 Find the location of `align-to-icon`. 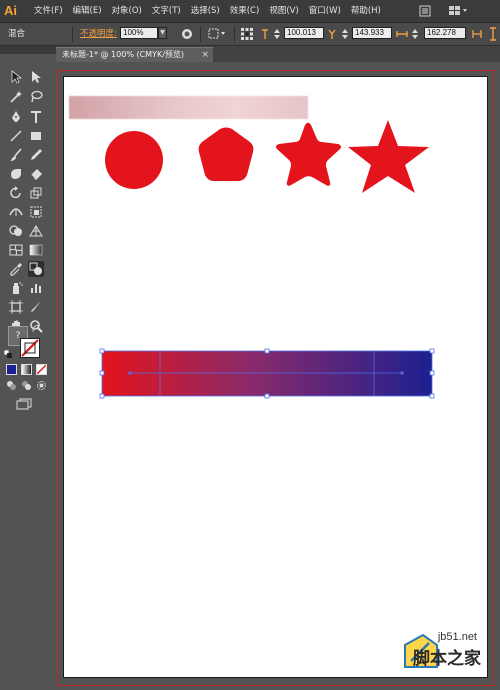

align-to-icon is located at coordinates (216, 34).